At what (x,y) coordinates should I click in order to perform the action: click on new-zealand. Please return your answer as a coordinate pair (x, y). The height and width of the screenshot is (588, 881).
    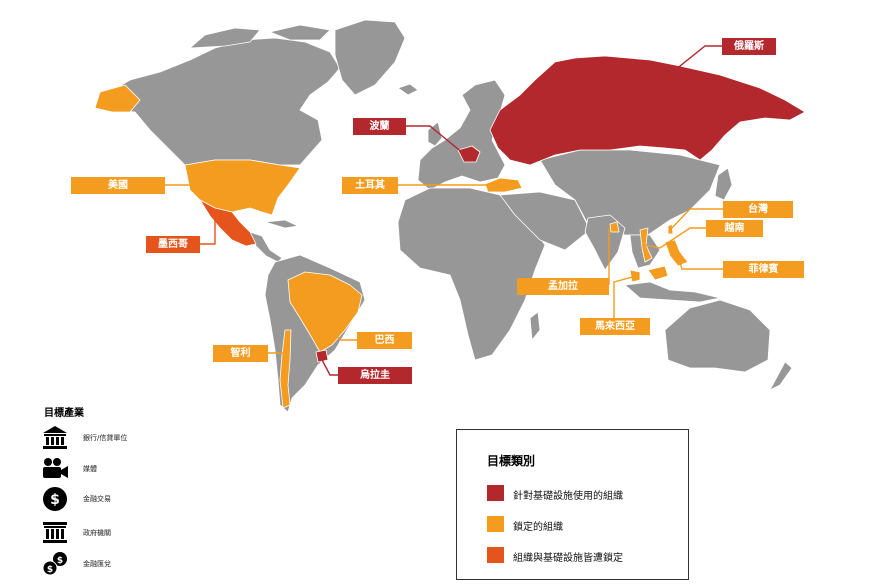
    Looking at the image, I should click on (781, 376).